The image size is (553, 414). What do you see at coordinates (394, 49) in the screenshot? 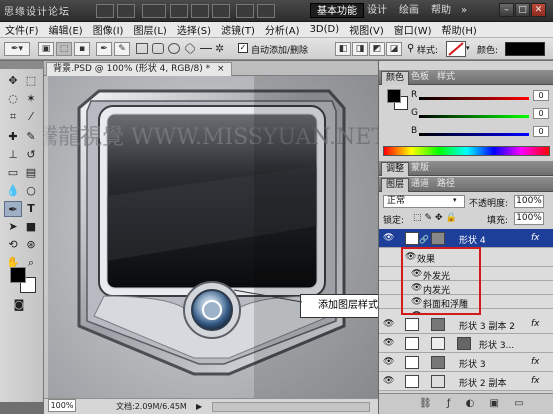
I see `combine-exclude-icon: ◪` at bounding box center [394, 49].